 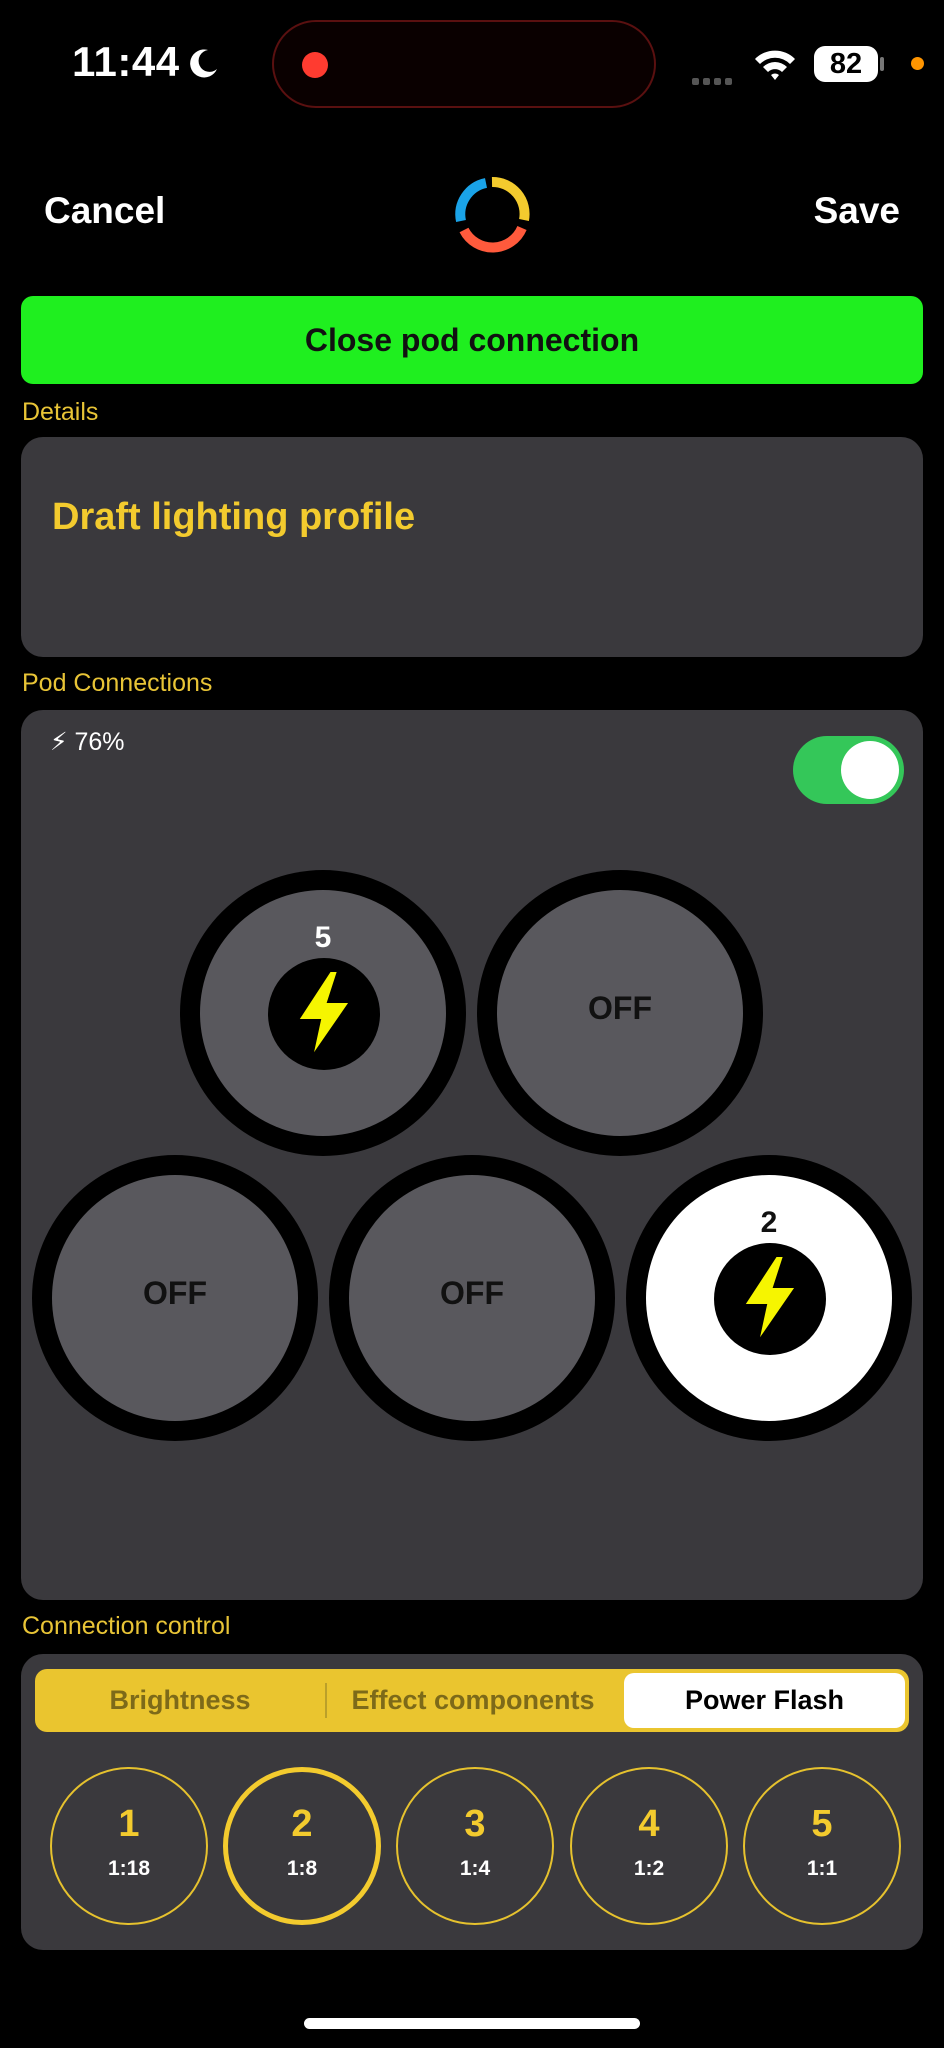 I want to click on pod-number: 5, so click(x=323, y=937).